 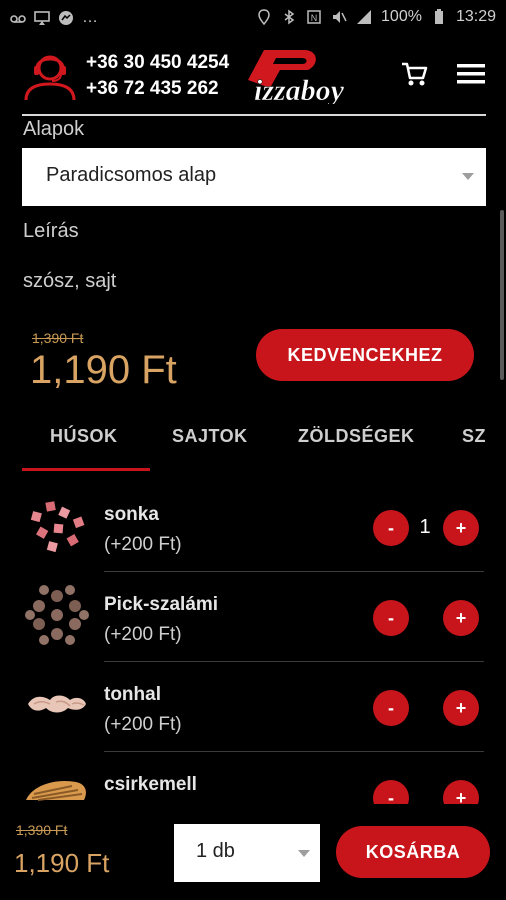 I want to click on nfc-icon: N, so click(x=314, y=17).